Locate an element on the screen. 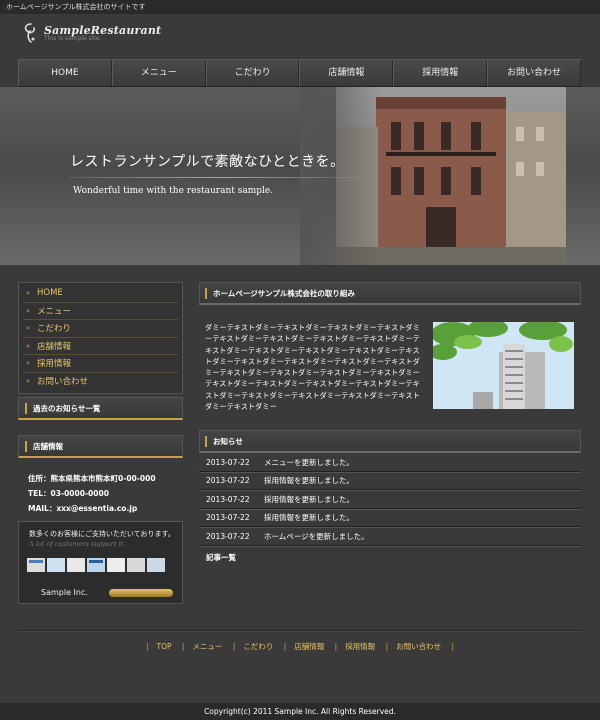 The image size is (600, 720). news-item: 2013-07-22 メニューを更新しました。 is located at coordinates (390, 462).